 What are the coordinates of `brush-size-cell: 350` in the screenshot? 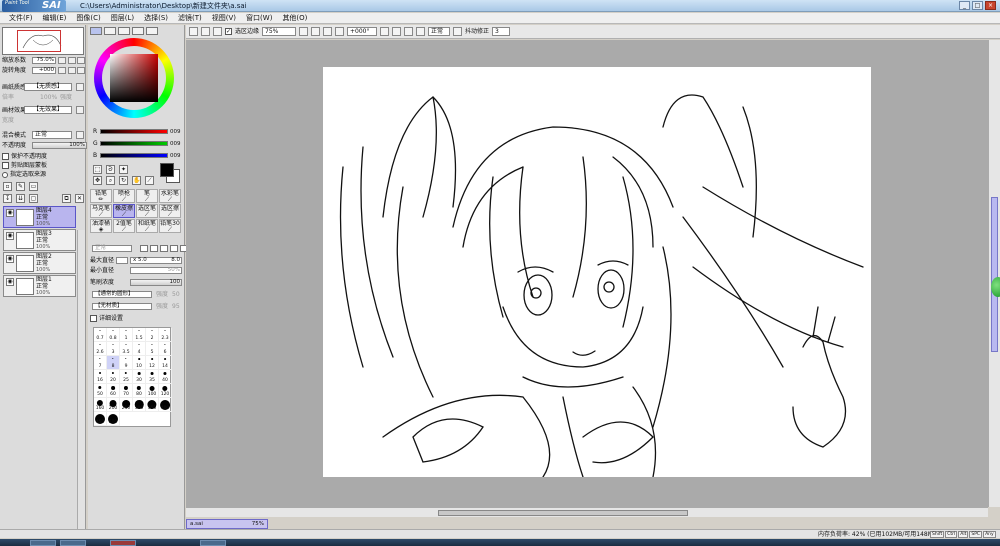 It's located at (152, 405).